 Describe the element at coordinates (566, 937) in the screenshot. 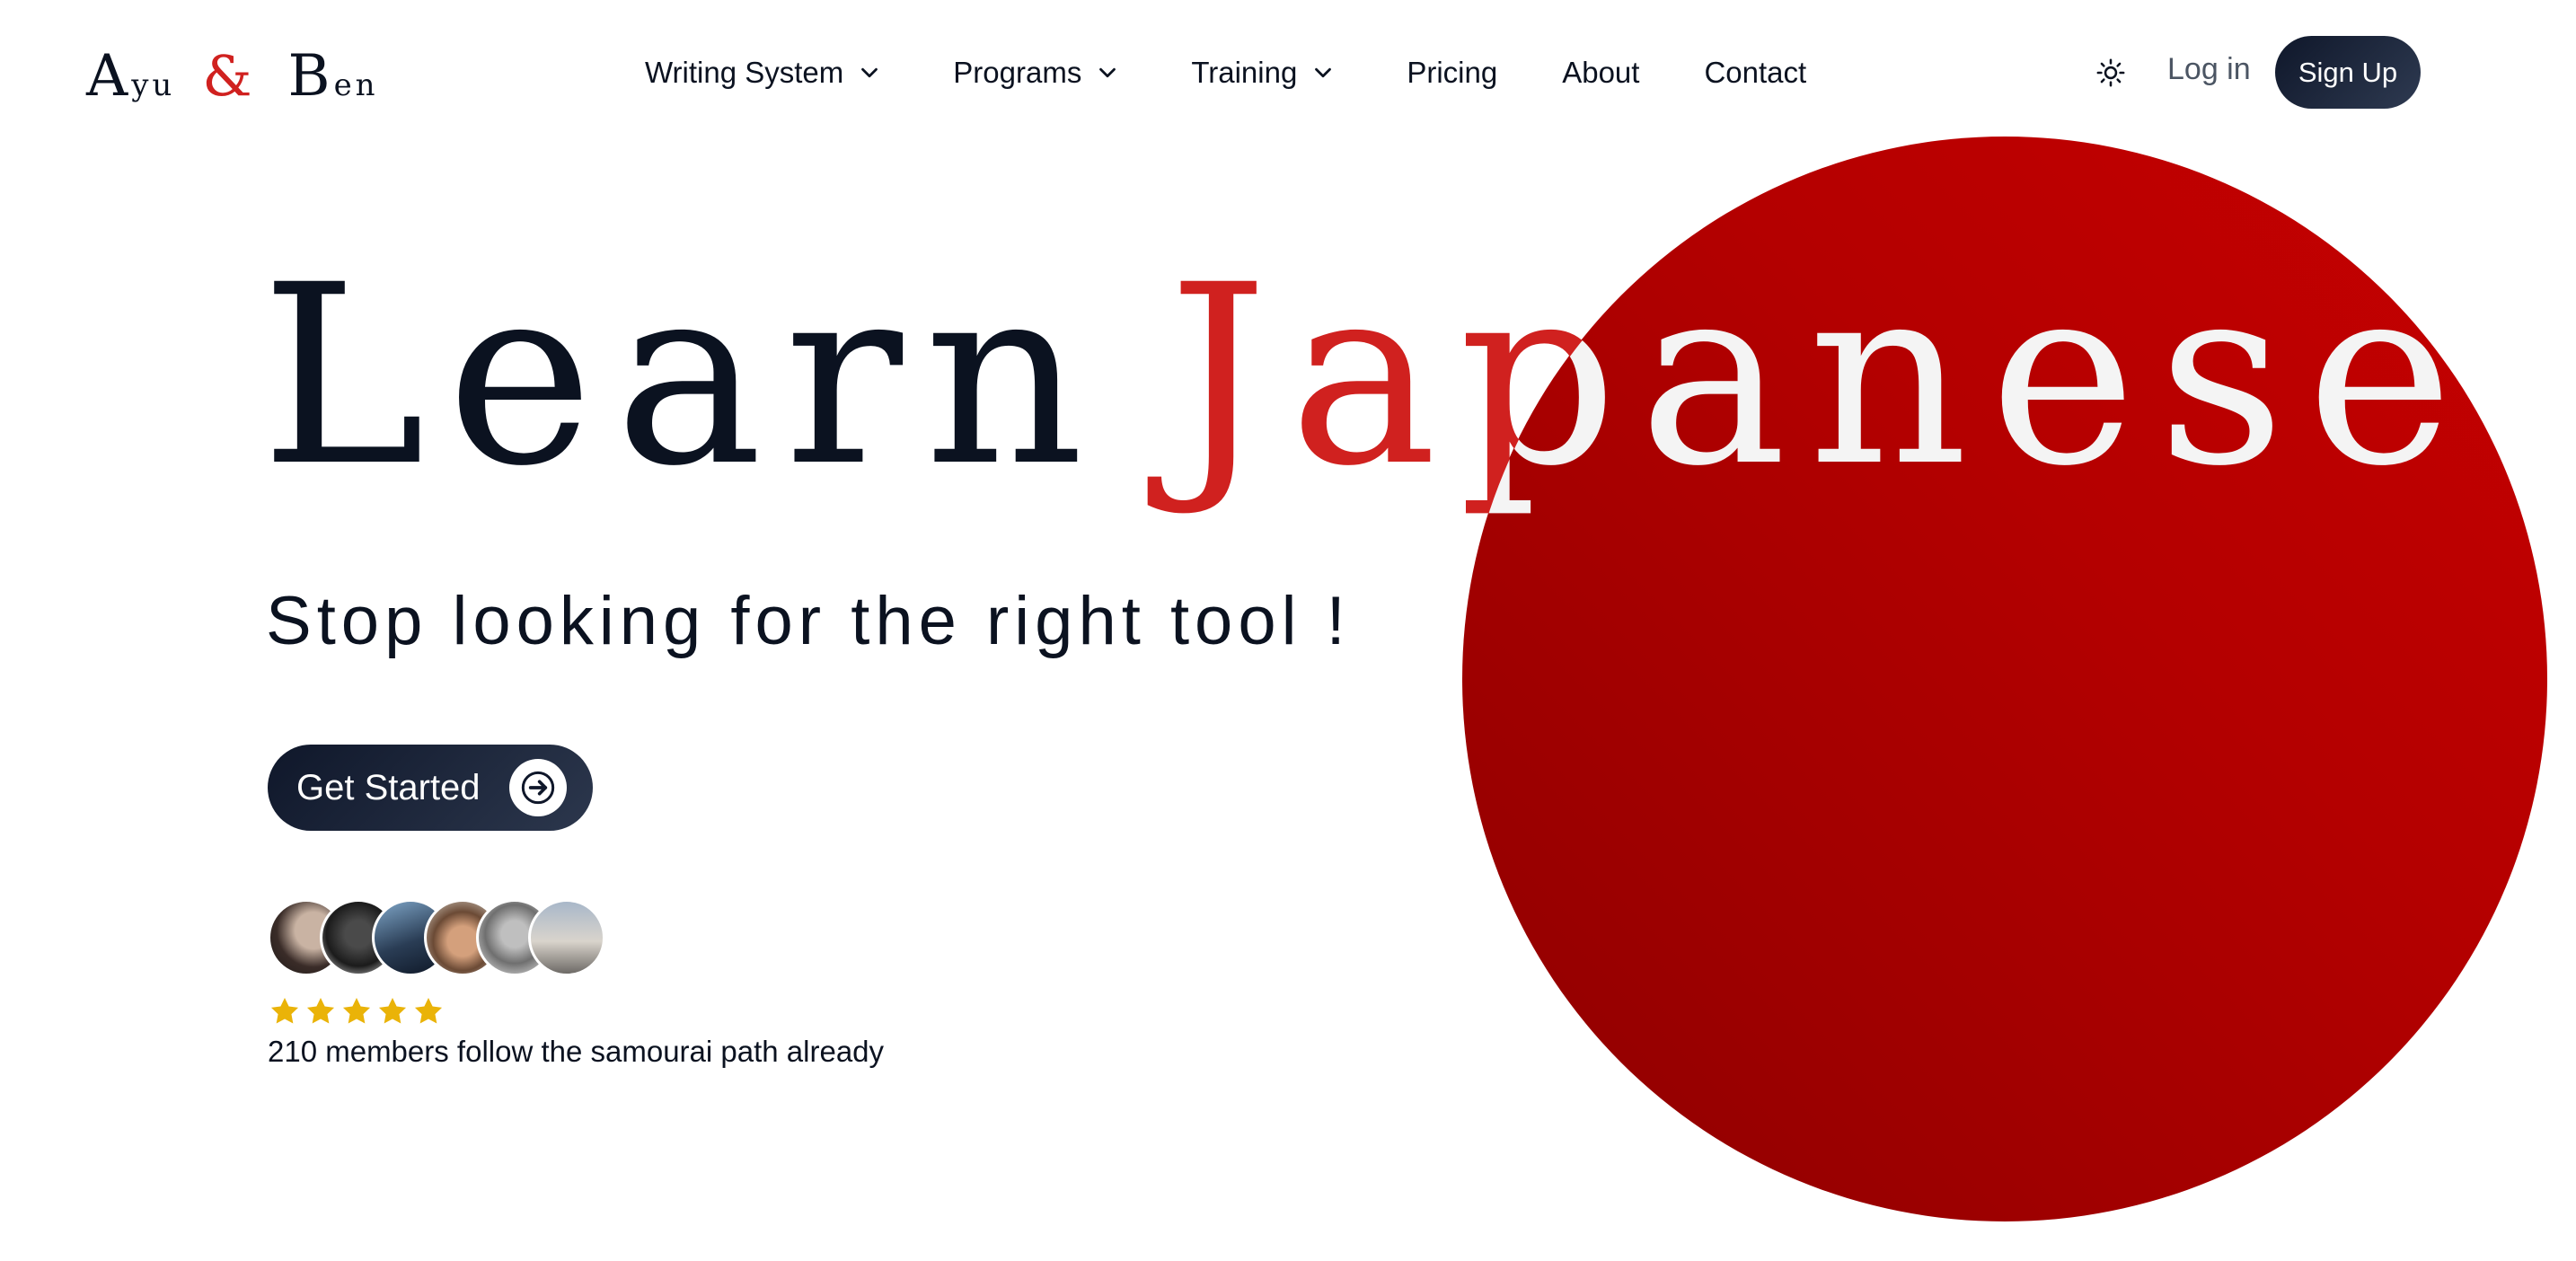

I see `avatar` at that location.